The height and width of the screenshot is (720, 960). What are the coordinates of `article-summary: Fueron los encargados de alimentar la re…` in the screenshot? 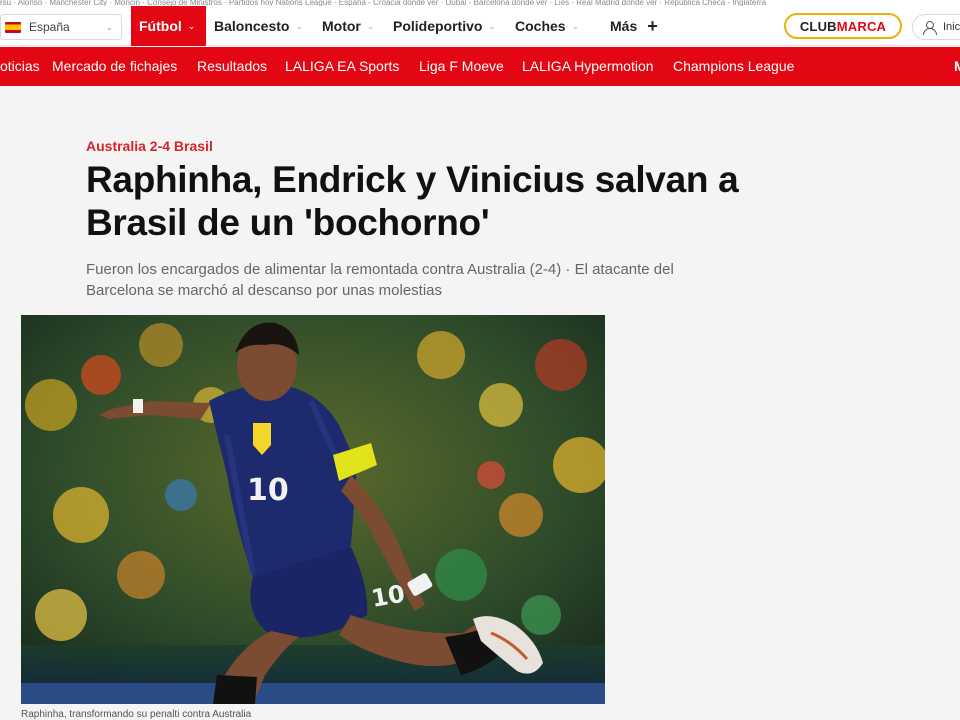 It's located at (380, 280).